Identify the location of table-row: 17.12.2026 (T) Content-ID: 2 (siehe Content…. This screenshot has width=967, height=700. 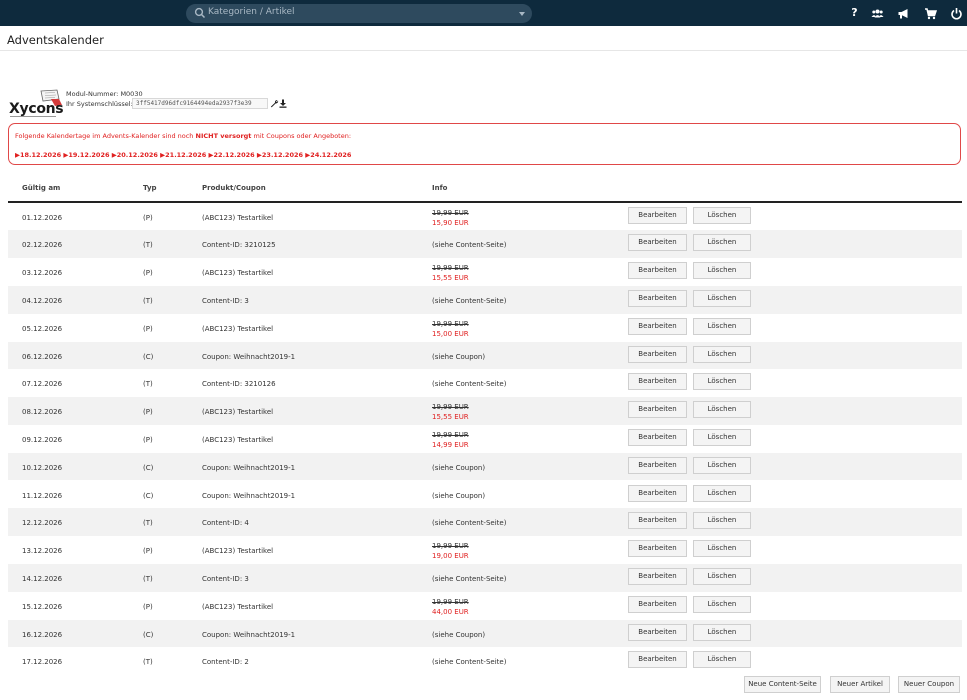
(485, 661).